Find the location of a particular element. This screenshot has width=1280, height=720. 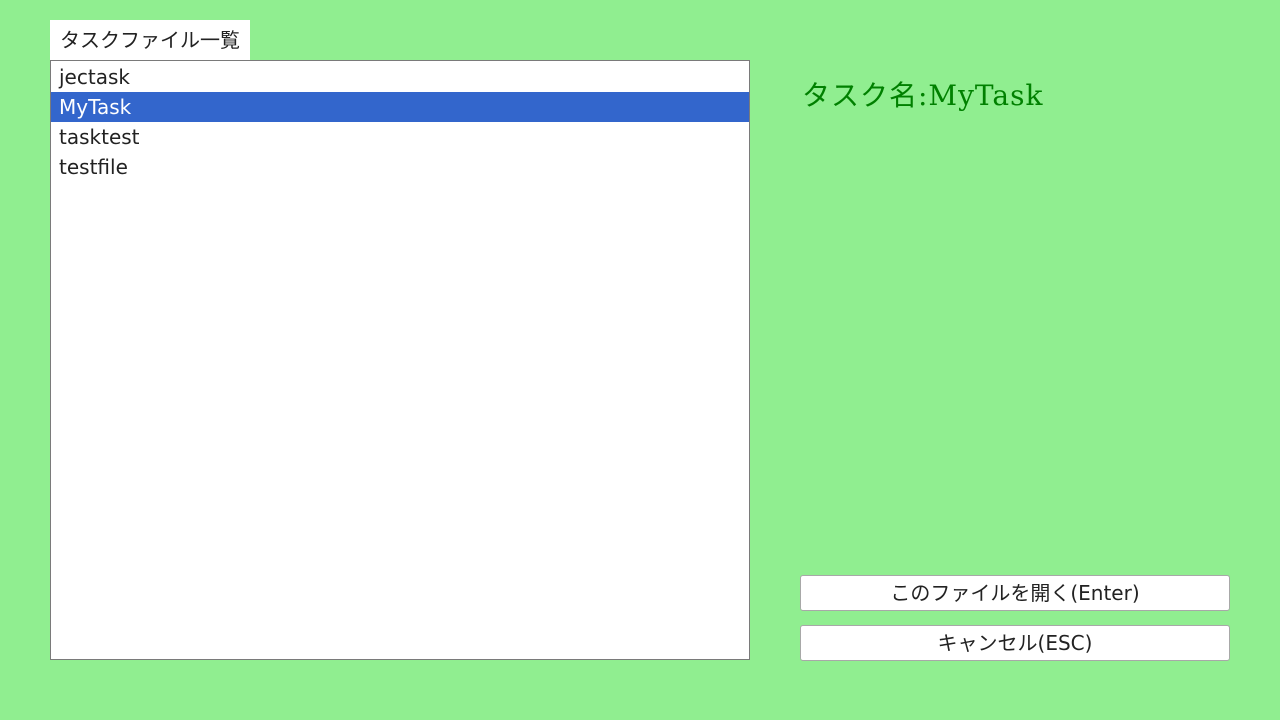

file-list-title: タスクファイル一覧 is located at coordinates (150, 40).